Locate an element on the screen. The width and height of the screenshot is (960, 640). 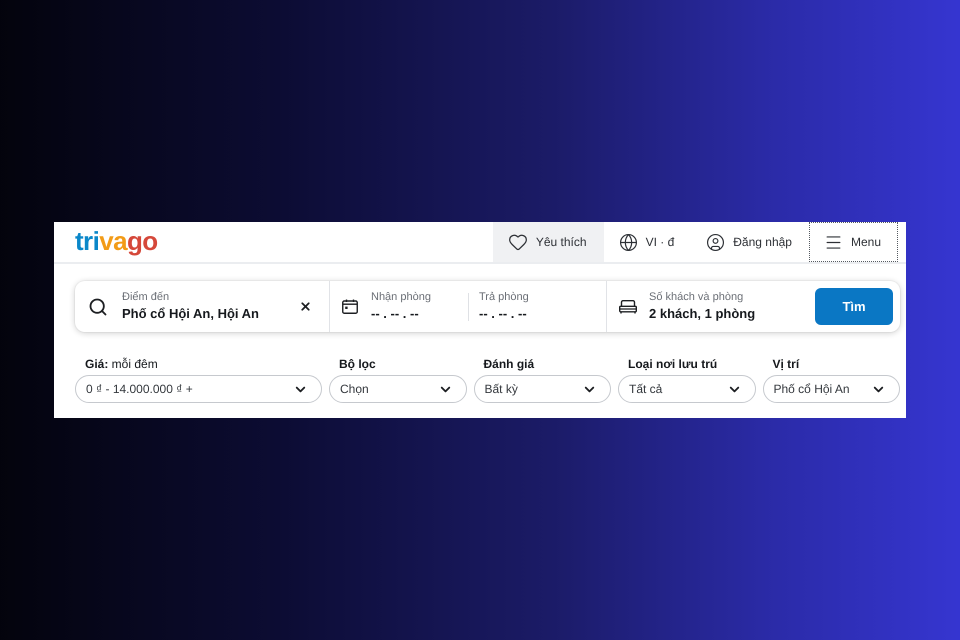
filter-label: Vị trí is located at coordinates (786, 364).